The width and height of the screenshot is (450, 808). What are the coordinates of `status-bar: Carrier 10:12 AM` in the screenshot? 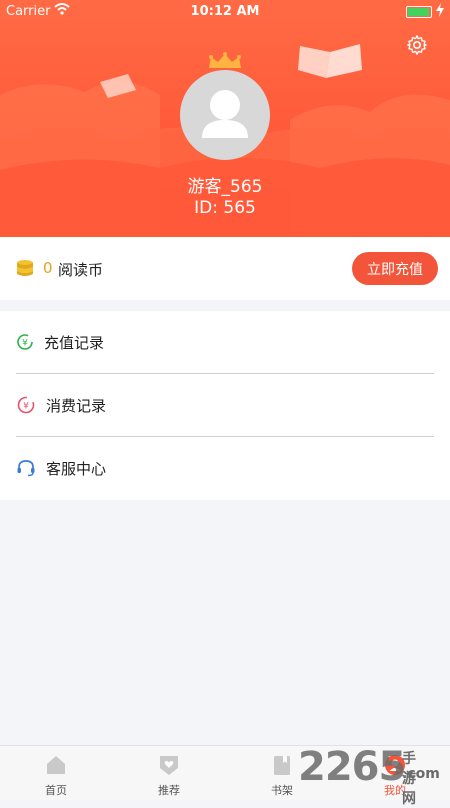 It's located at (225, 12).